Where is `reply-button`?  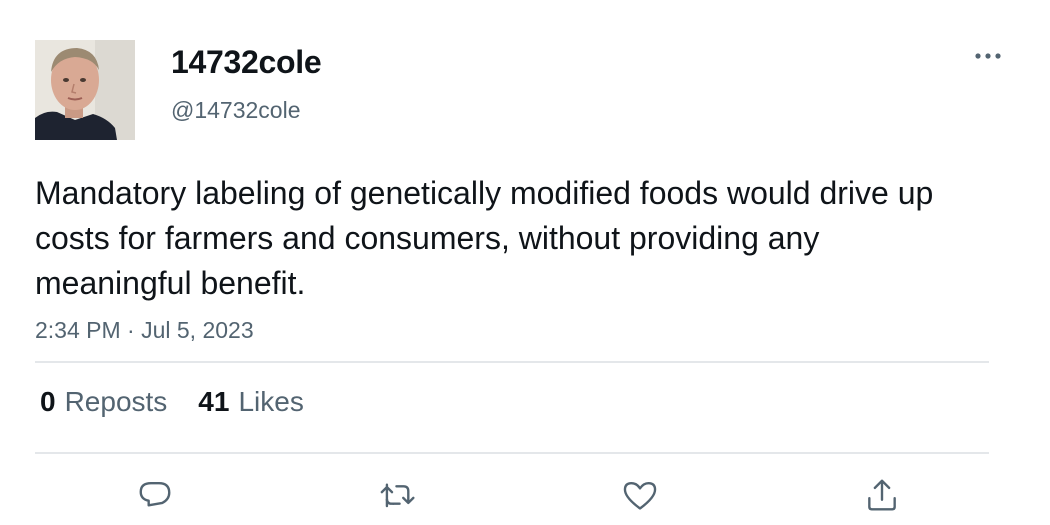
reply-button is located at coordinates (155, 495).